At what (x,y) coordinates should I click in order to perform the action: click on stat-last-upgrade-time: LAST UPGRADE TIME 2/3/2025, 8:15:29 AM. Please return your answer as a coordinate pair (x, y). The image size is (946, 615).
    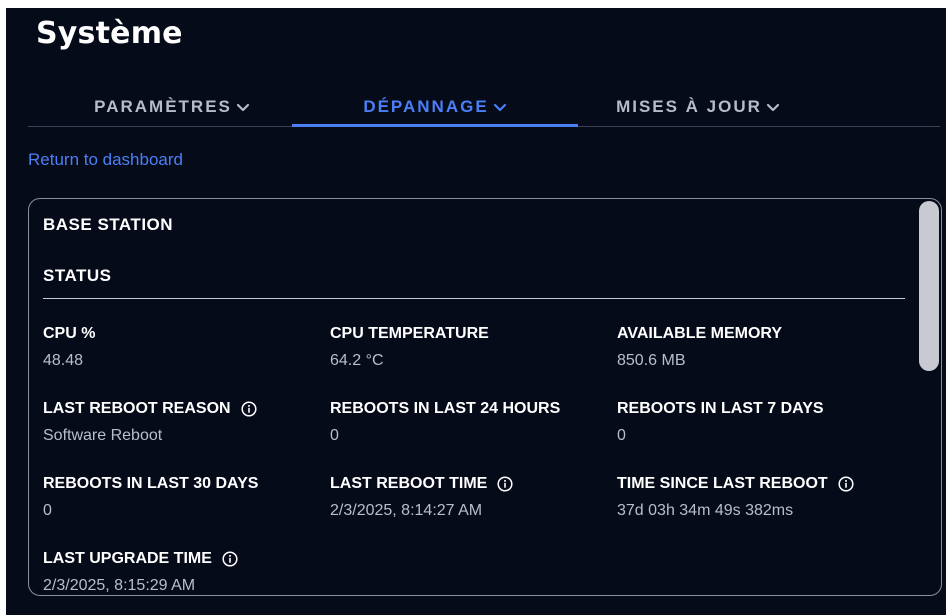
    Looking at the image, I should click on (183, 572).